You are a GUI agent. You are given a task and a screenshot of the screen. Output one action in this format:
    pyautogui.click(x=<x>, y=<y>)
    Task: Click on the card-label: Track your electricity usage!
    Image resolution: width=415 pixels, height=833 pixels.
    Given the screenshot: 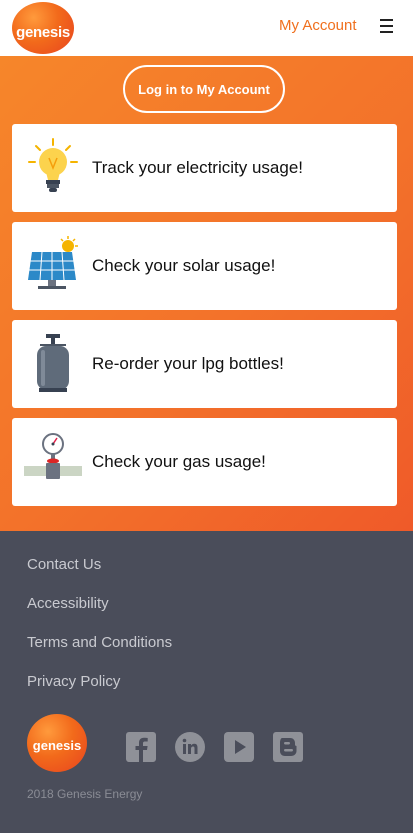 What is the action you would take?
    pyautogui.click(x=197, y=167)
    